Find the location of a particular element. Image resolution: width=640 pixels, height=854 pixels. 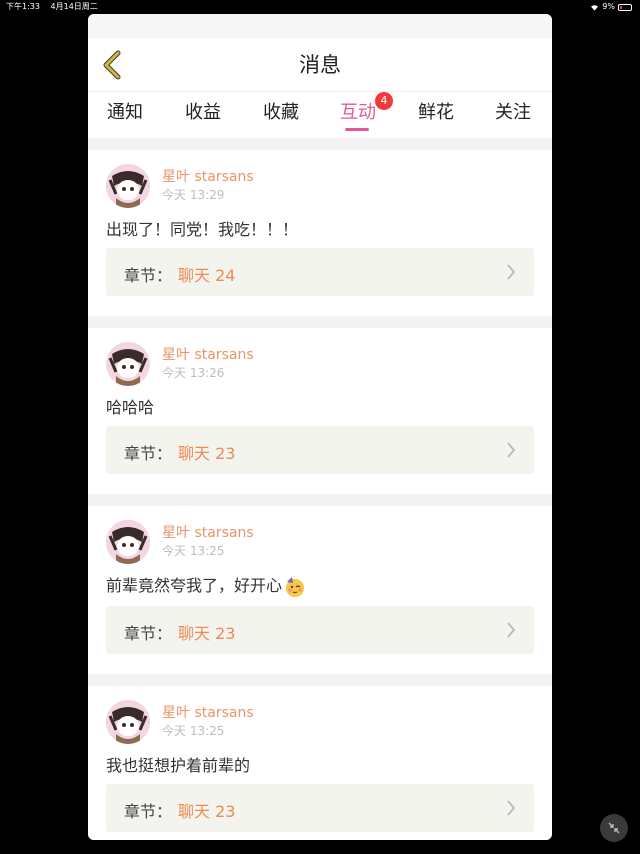

timestamp: 今天 13:29 is located at coordinates (193, 195).